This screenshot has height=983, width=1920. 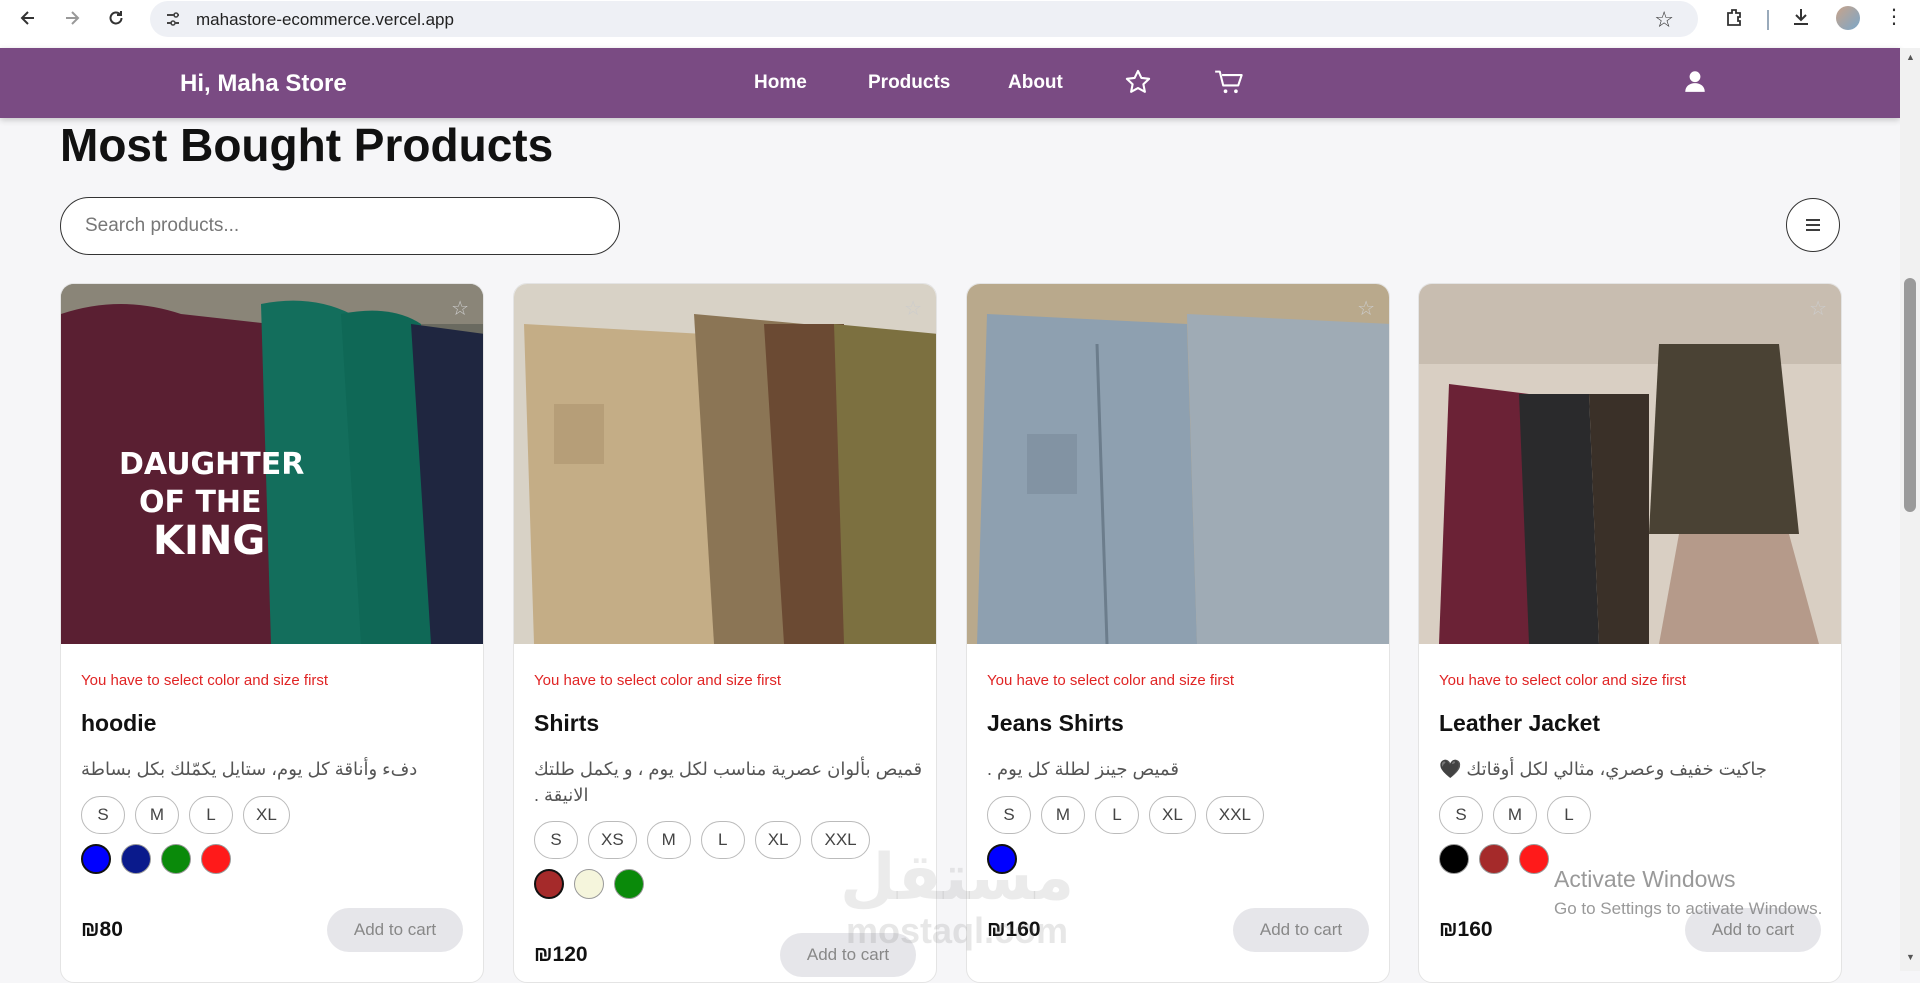 I want to click on size-options: S M L, so click(x=1515, y=815).